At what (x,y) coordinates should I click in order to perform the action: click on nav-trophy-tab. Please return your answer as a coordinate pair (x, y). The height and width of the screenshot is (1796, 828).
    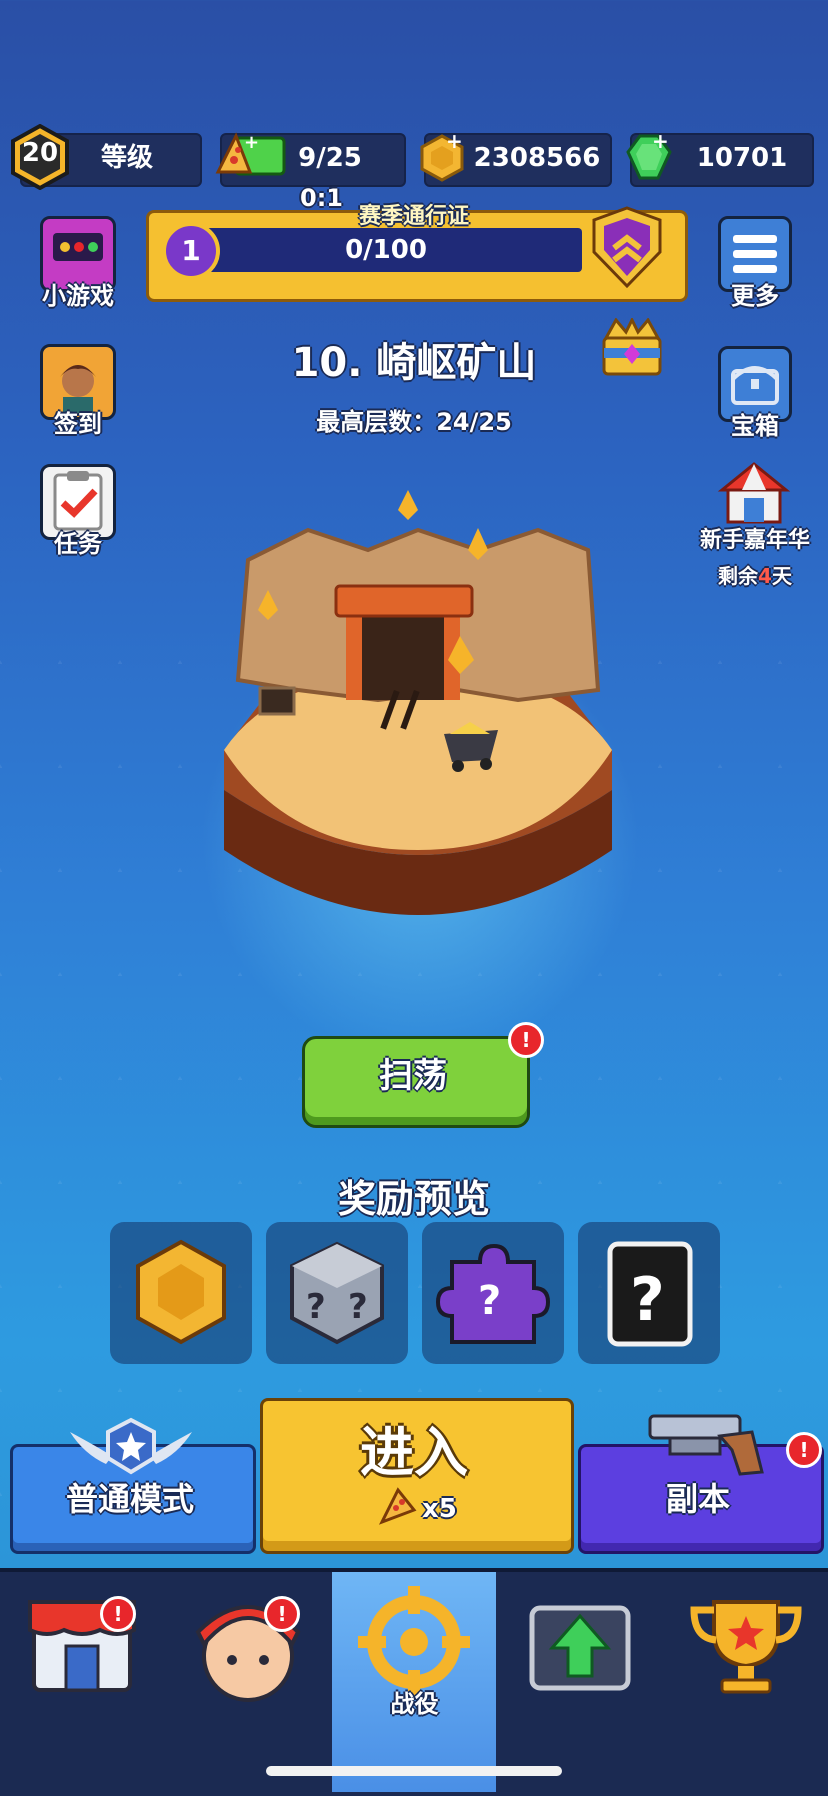
    Looking at the image, I should click on (746, 1682).